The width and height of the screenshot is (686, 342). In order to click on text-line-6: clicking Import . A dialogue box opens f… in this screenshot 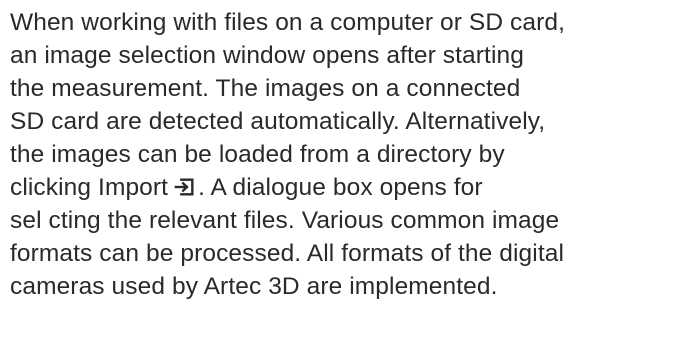, I will do `click(346, 187)`.